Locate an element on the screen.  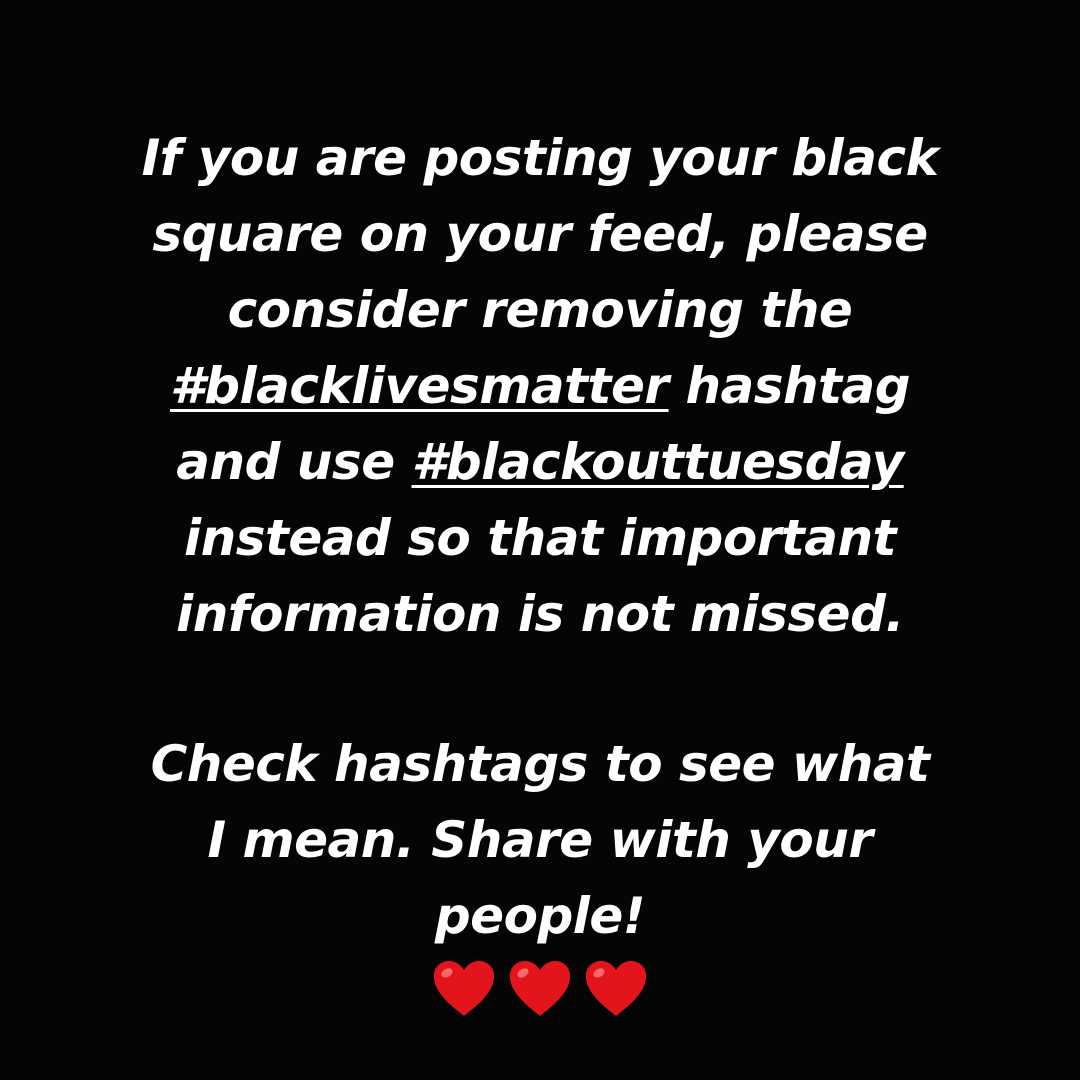
message-line-3: consider removing the is located at coordinates (540, 310).